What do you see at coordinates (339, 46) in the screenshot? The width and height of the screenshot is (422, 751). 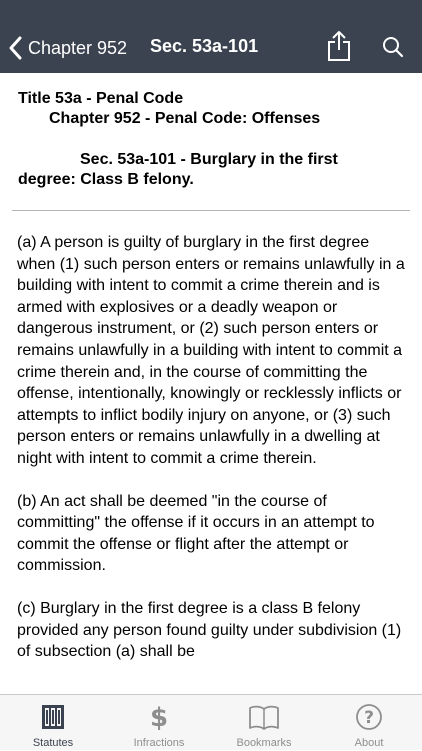 I see `share-icon` at bounding box center [339, 46].